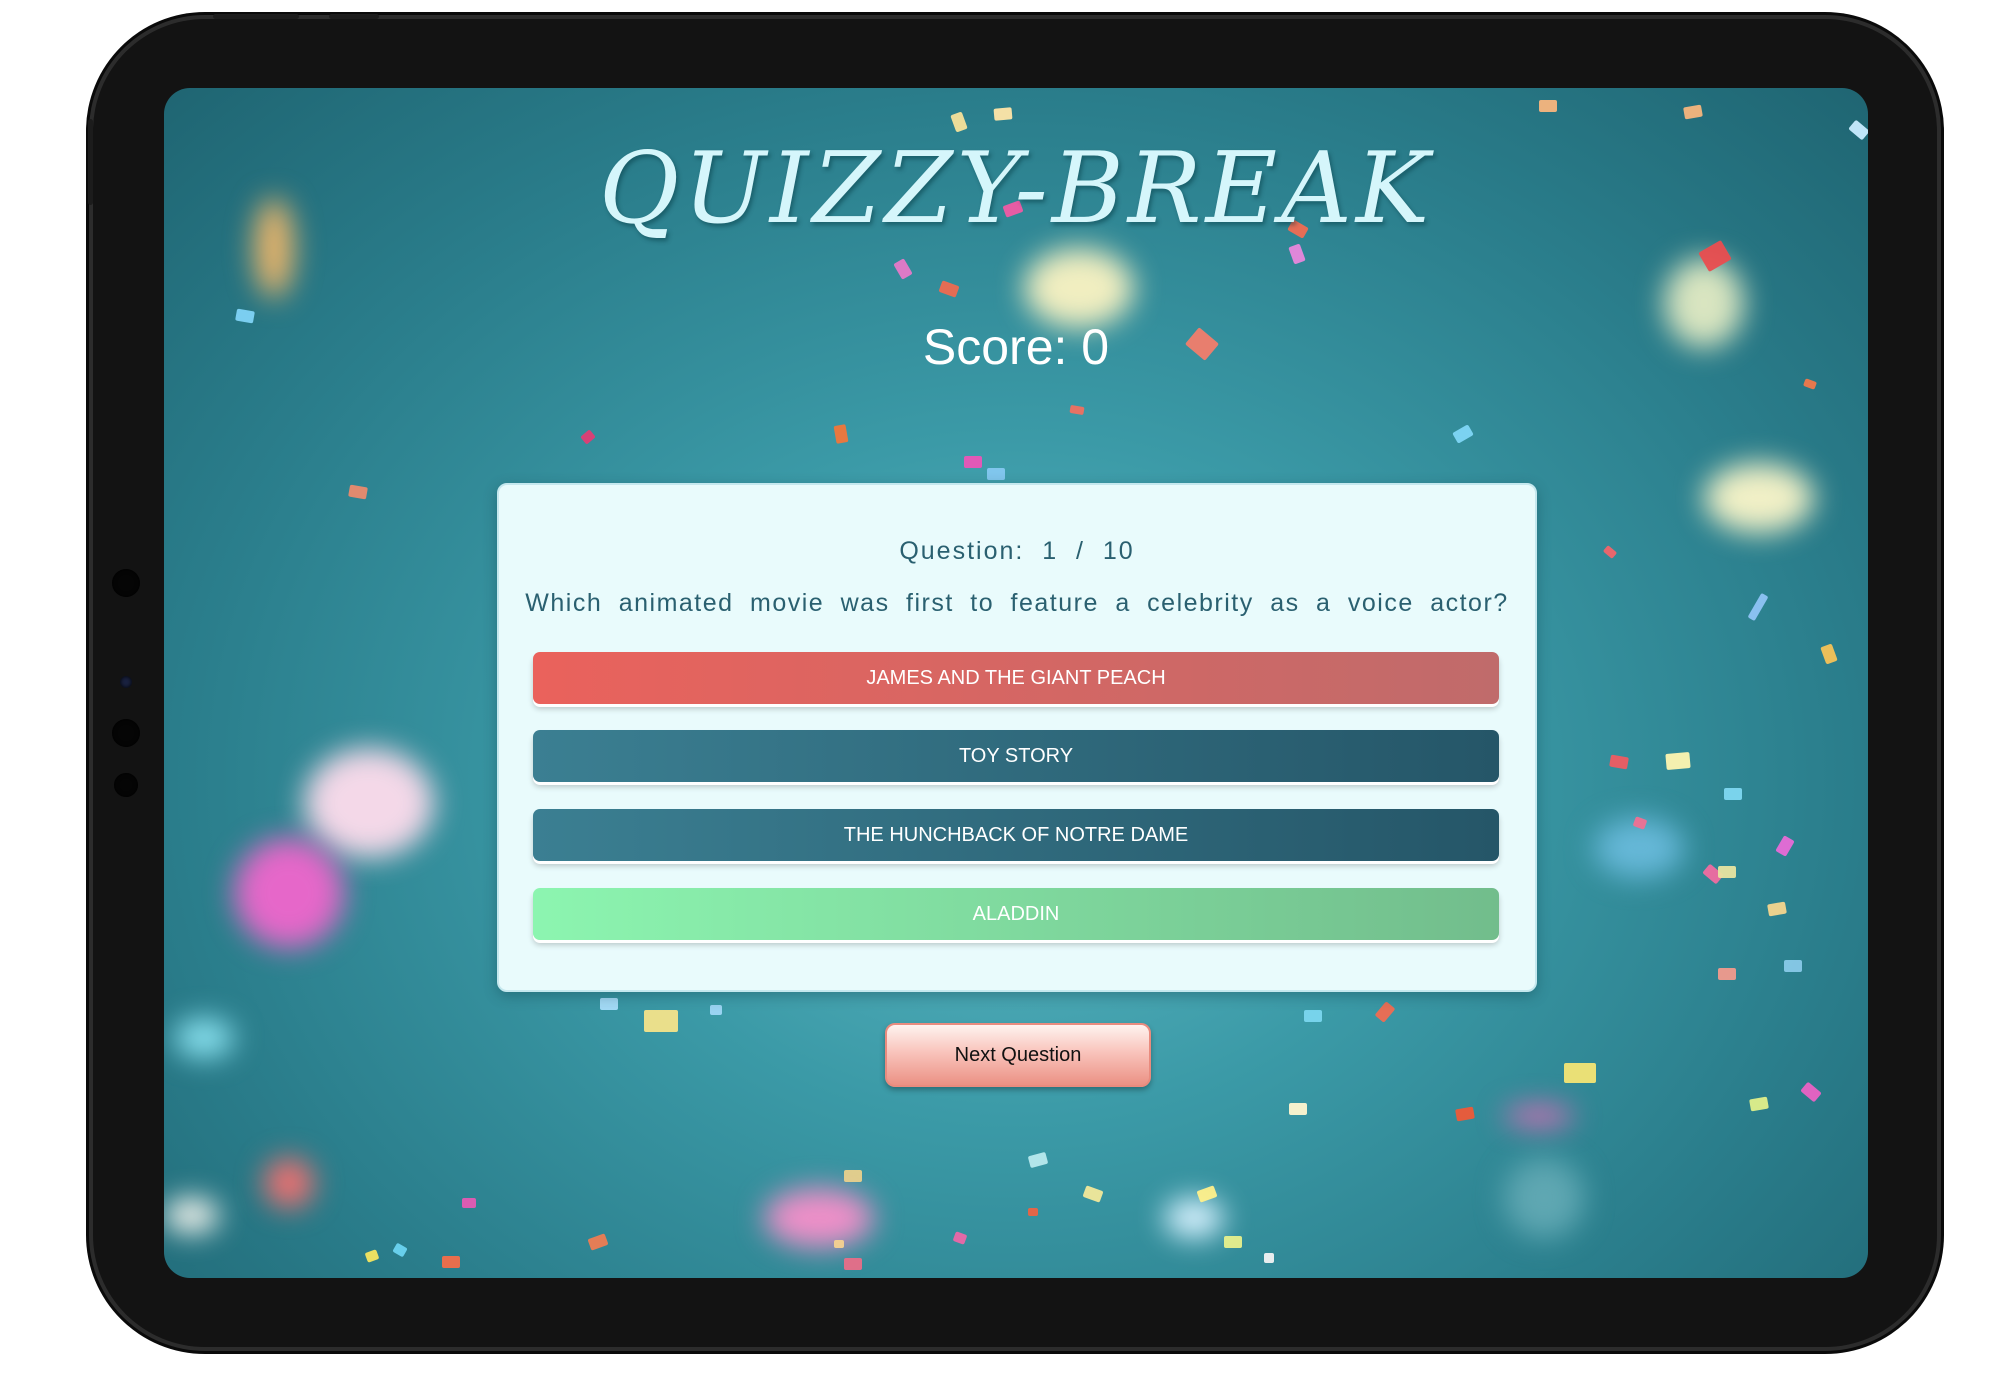 This screenshot has width=2016, height=1376. I want to click on answer-option: TOY STORY, so click(1016, 756).